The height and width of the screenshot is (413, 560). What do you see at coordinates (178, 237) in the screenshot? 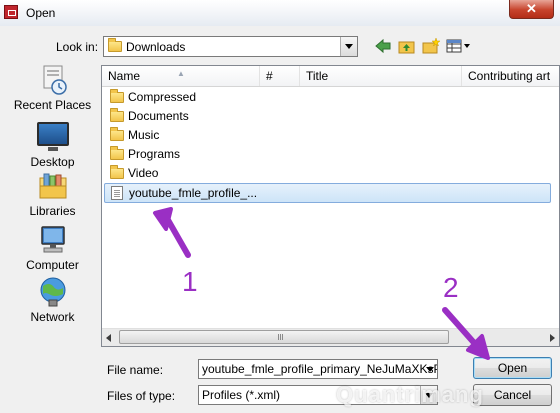
I see `arrow-1-shaft` at bounding box center [178, 237].